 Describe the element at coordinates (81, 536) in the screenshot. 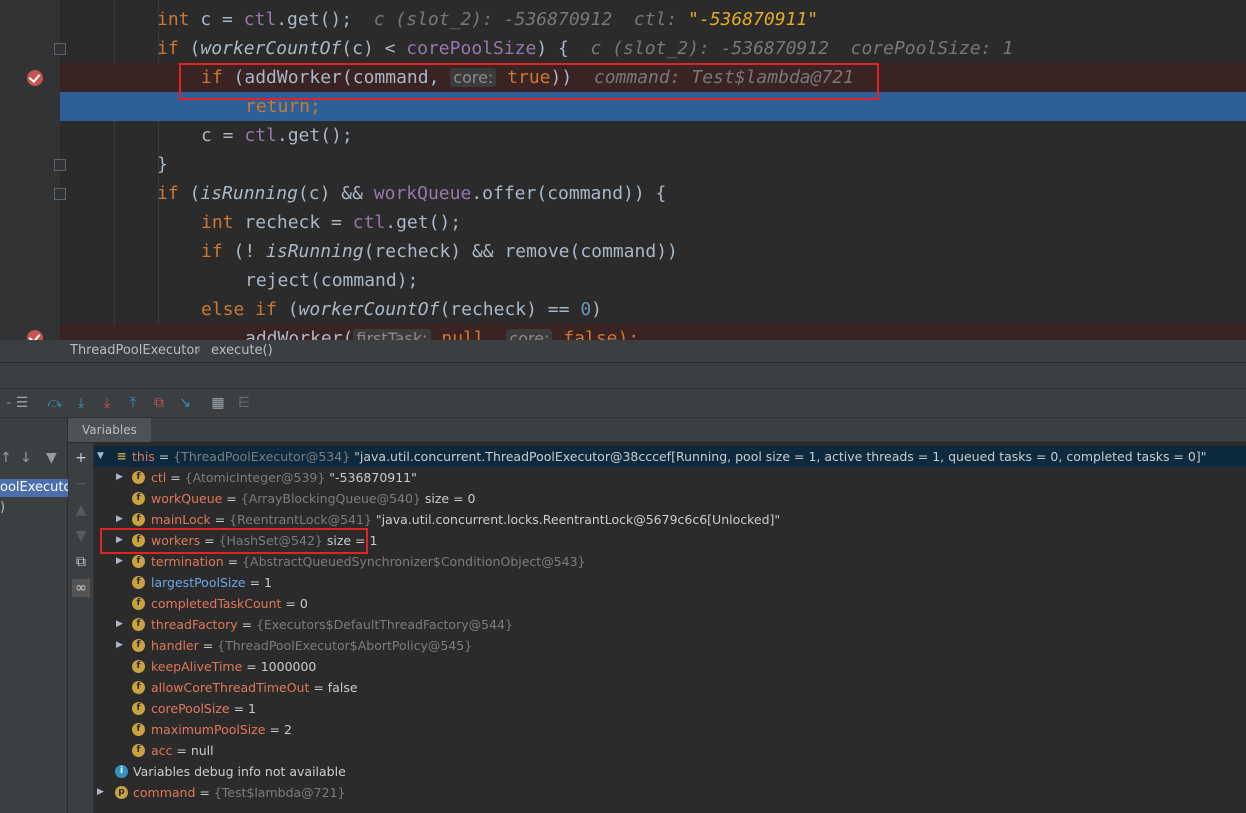

I see `move-down-icon: ▼` at that location.